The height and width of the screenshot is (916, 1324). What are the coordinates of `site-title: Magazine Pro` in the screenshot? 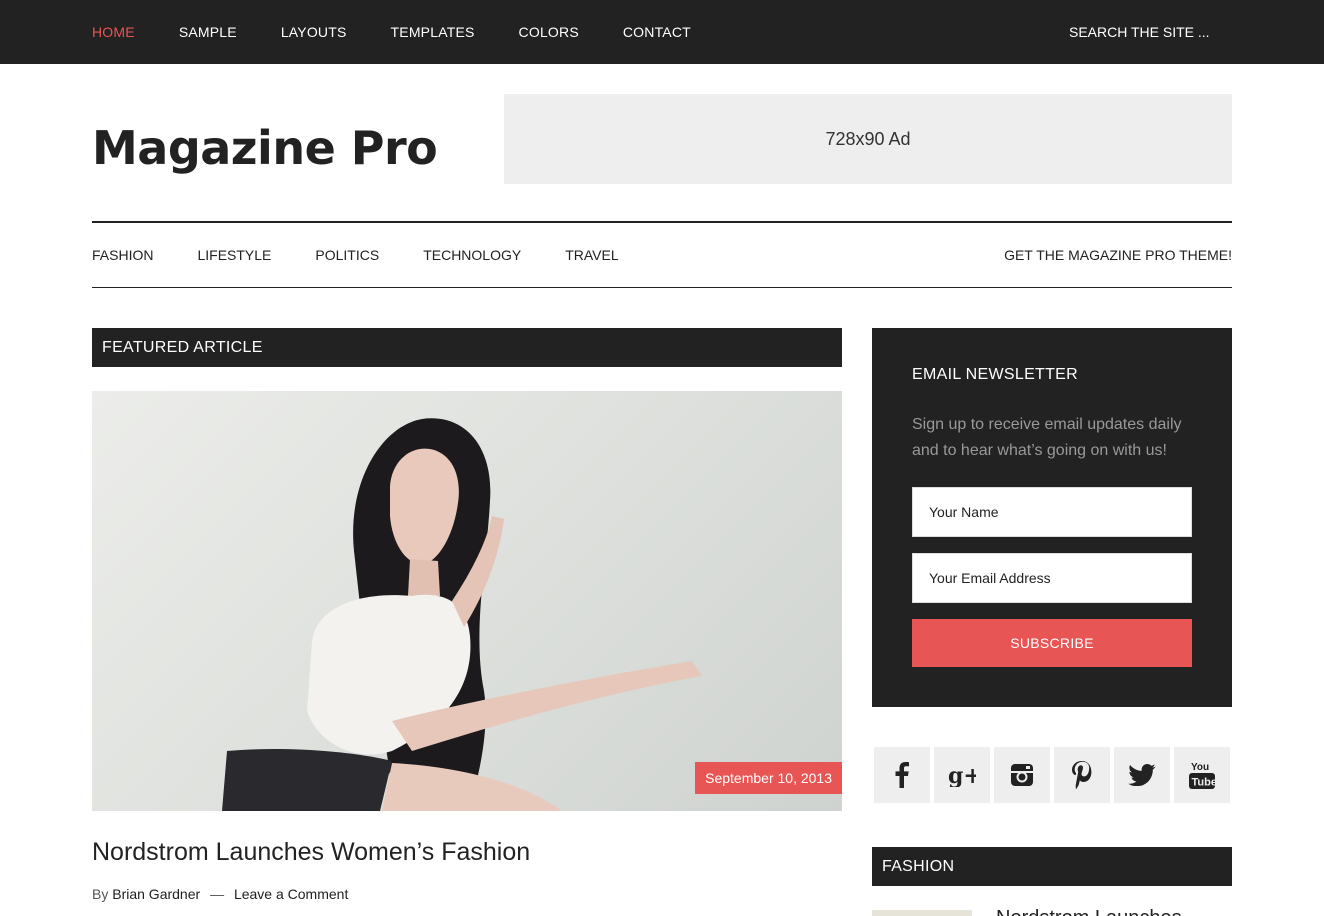 It's located at (265, 148).